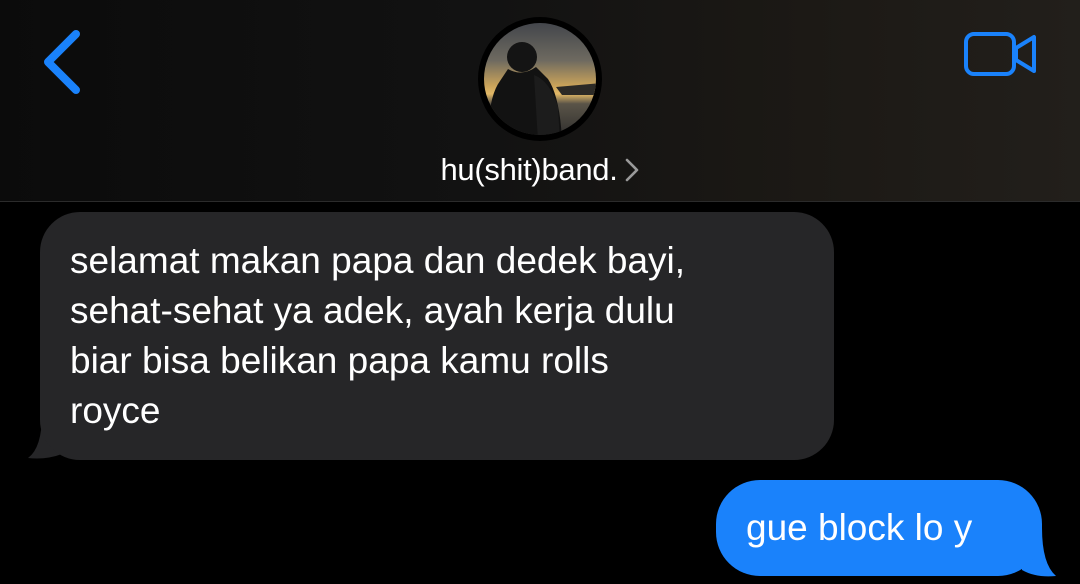 This screenshot has height=584, width=1080. What do you see at coordinates (540, 79) in the screenshot?
I see `contact-avatar` at bounding box center [540, 79].